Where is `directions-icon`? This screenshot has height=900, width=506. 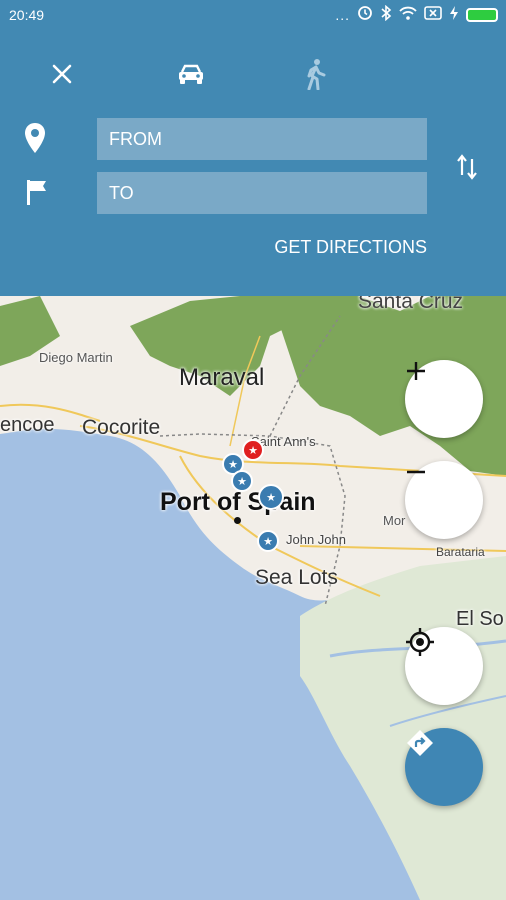 directions-icon is located at coordinates (420, 743).